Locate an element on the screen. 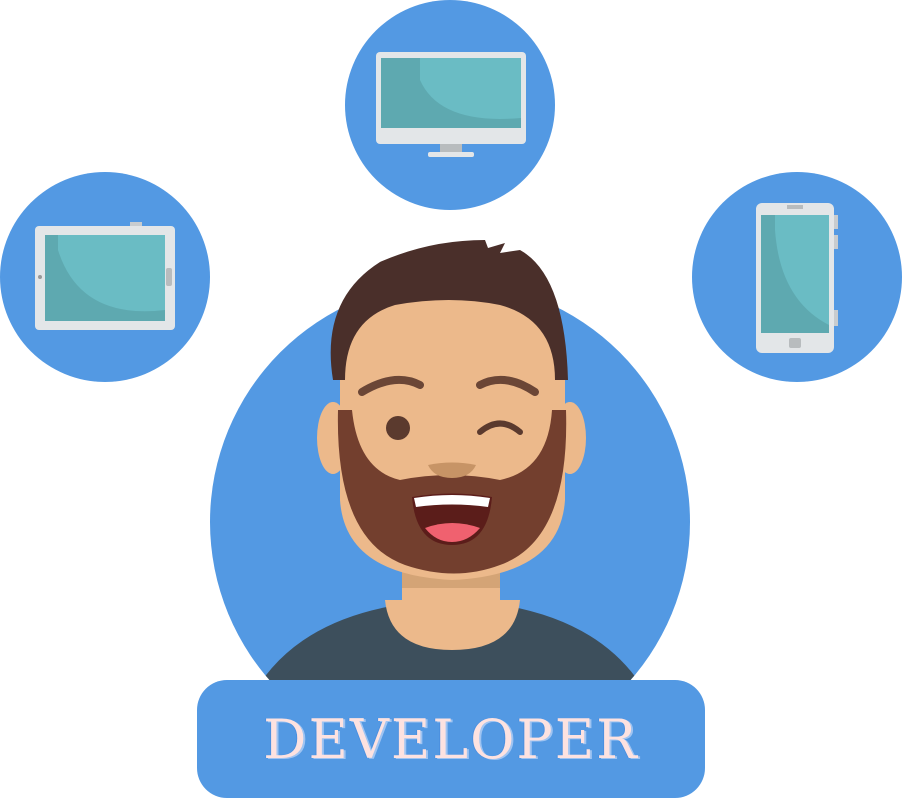  tablet-icon is located at coordinates (105, 277).